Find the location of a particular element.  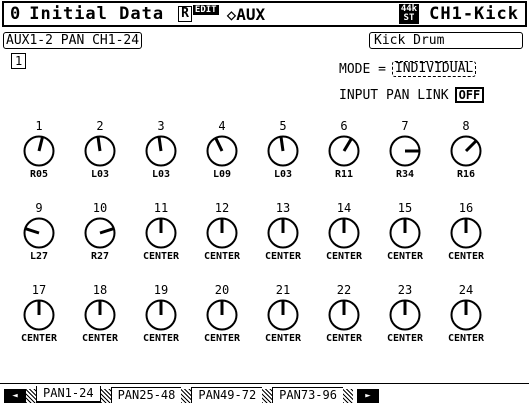

pan-knob-ch21: 21 CENTER is located at coordinates (283, 314).